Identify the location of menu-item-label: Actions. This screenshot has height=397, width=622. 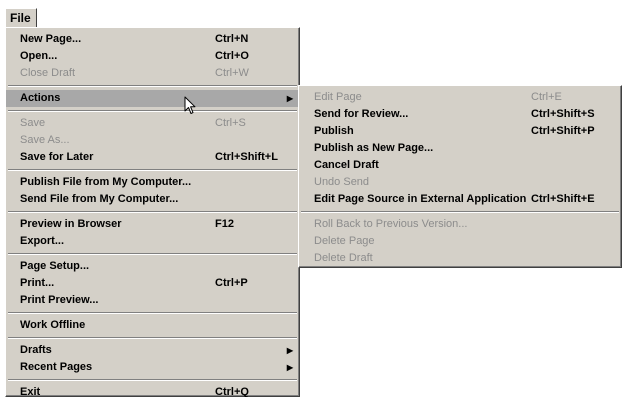
(40, 98).